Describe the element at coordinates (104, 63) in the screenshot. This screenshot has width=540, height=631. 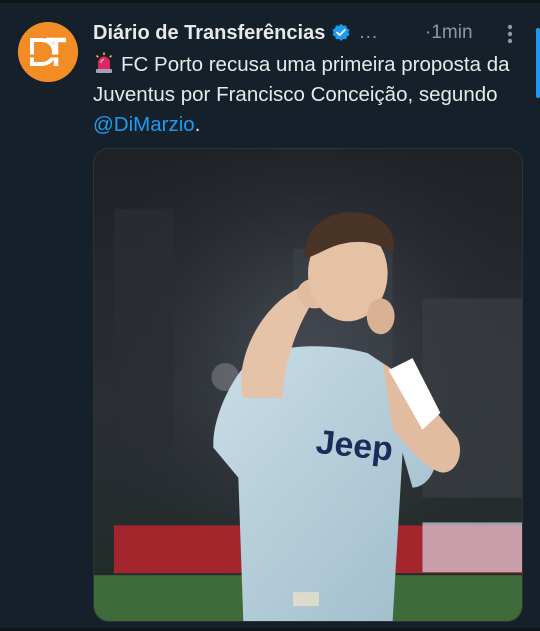
I see `siren-icon` at that location.